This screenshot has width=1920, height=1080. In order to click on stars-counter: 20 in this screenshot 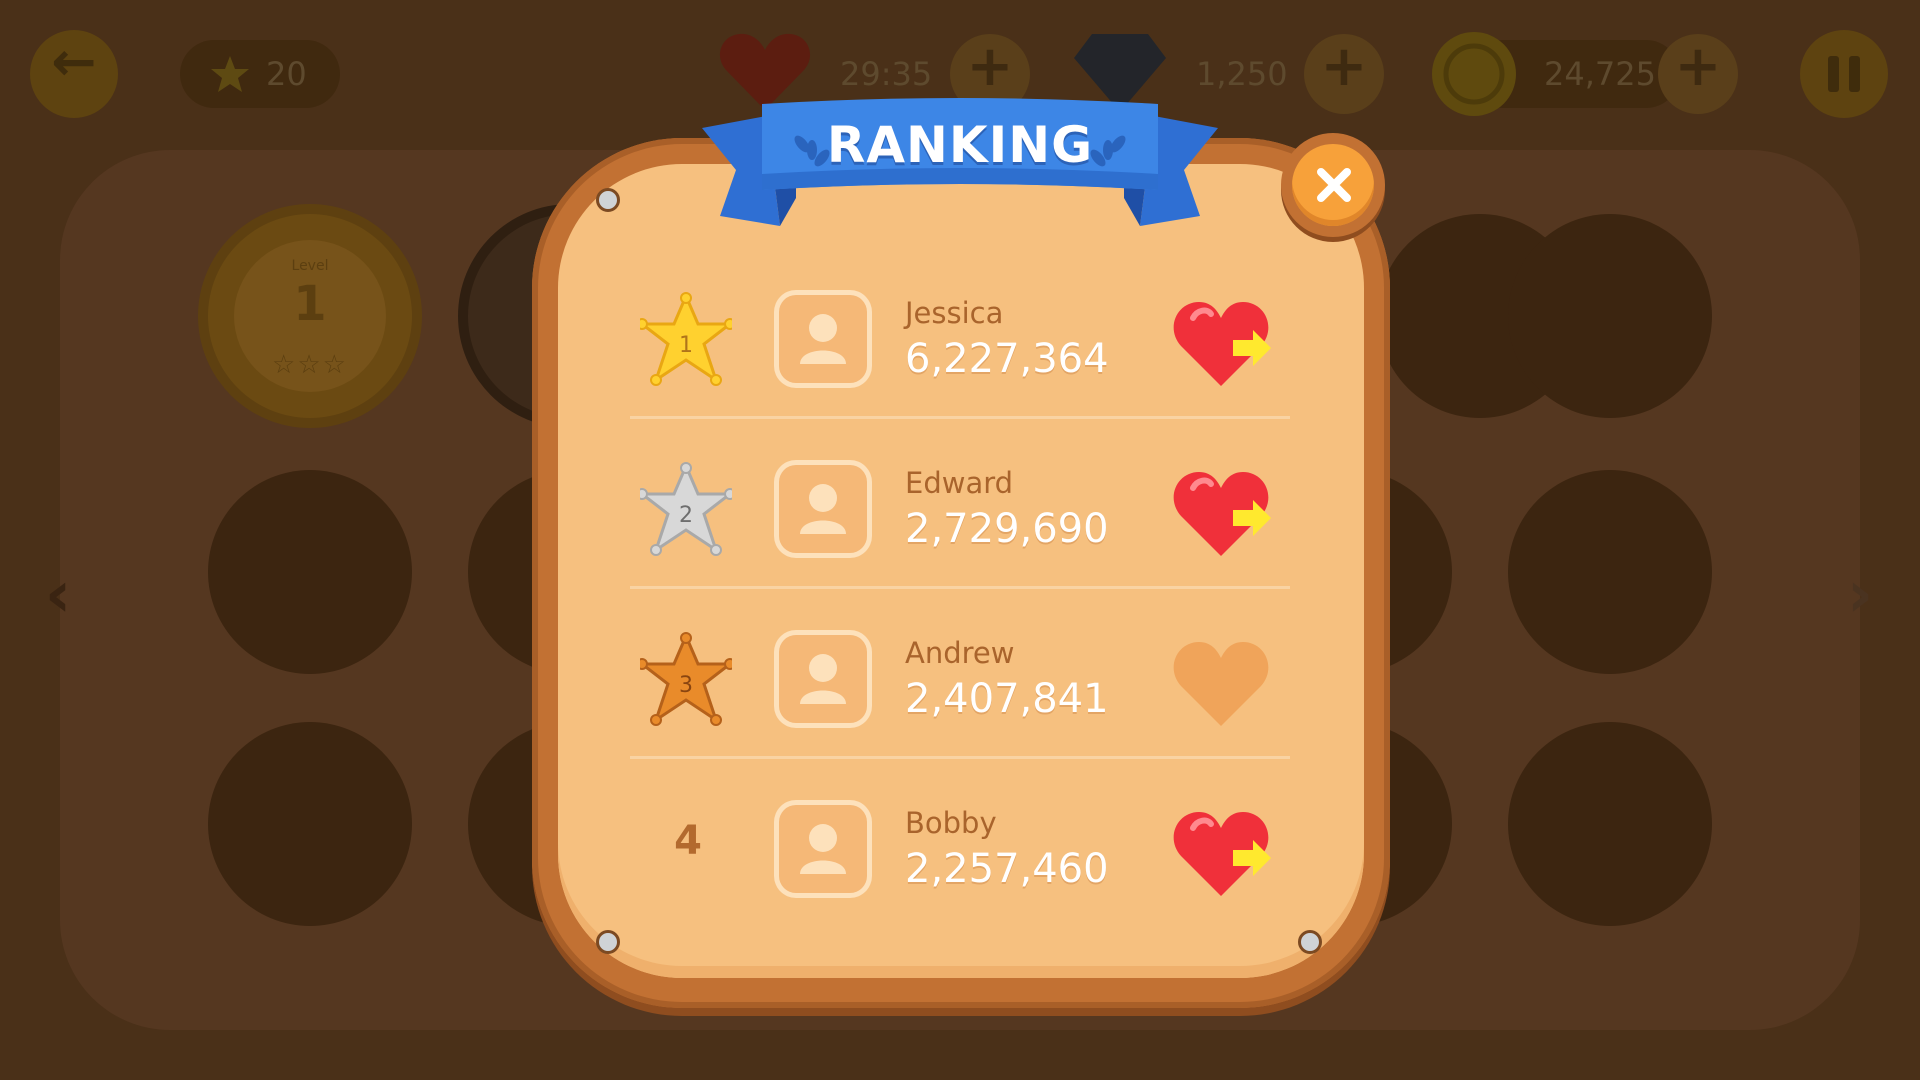, I will do `click(260, 74)`.